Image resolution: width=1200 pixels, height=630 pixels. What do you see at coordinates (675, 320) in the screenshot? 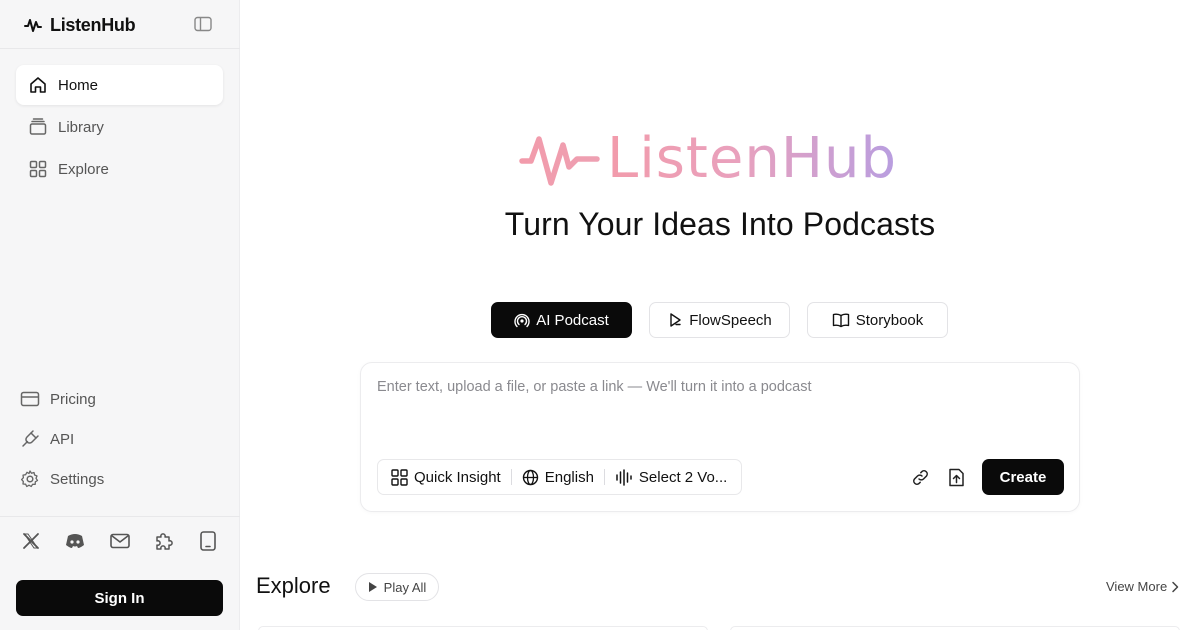
I see `flowspeech-icon` at bounding box center [675, 320].